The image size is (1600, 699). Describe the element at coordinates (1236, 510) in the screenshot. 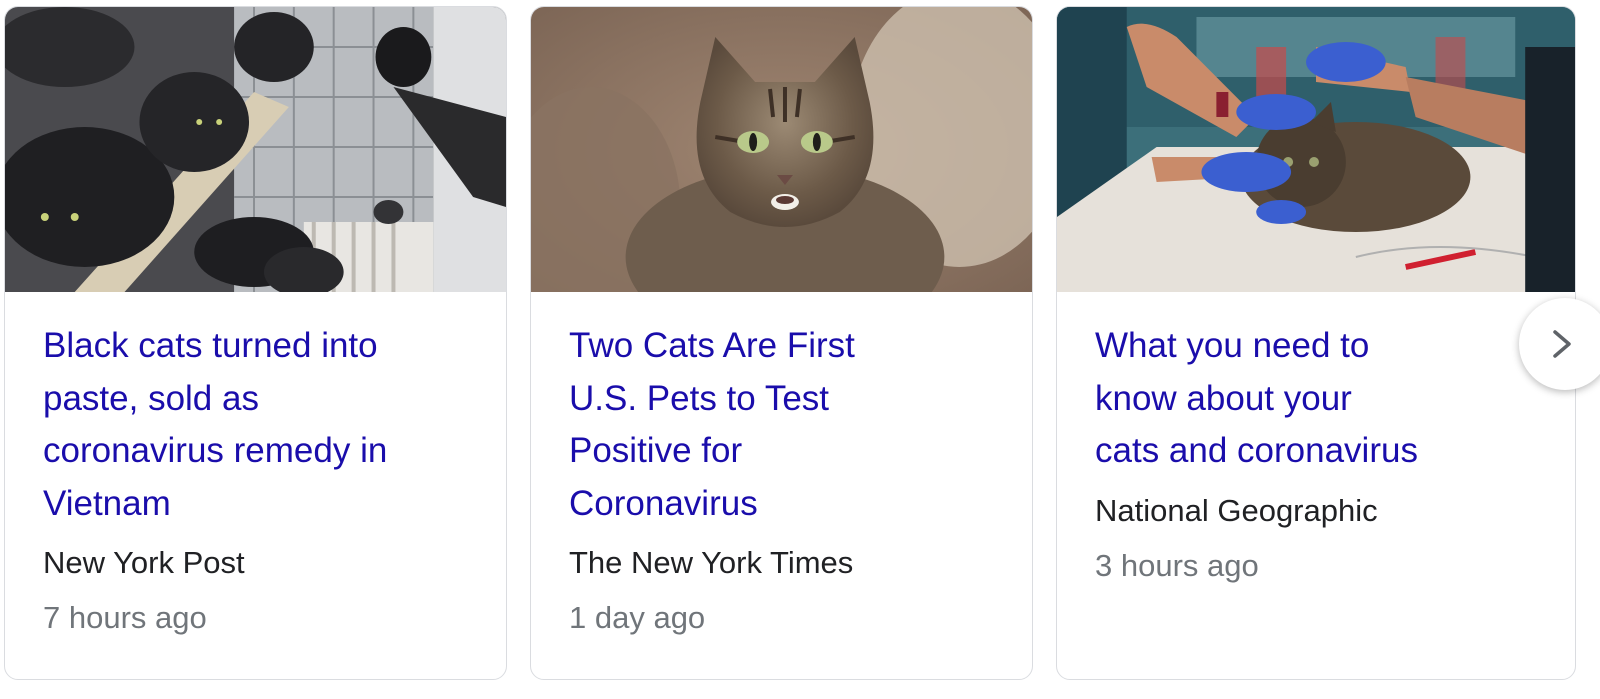

I see `news-source: National Geographic` at that location.